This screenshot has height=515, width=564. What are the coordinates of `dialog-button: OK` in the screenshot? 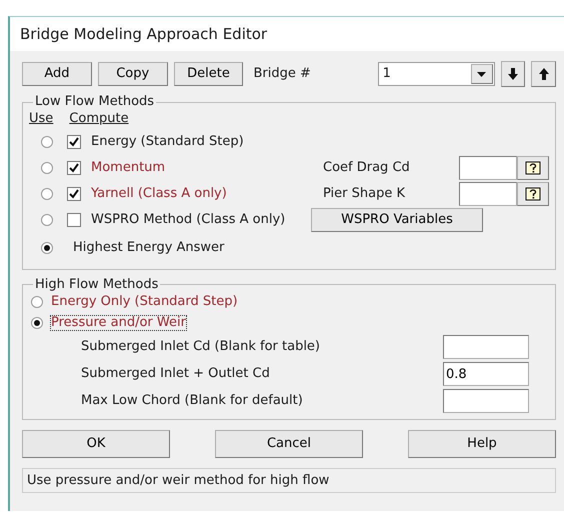 It's located at (96, 444).